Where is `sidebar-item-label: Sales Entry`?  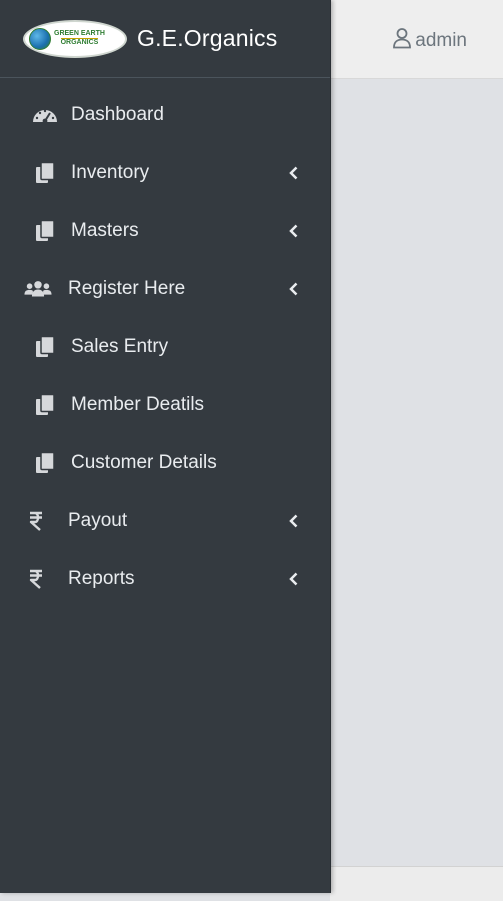 sidebar-item-label: Sales Entry is located at coordinates (120, 346).